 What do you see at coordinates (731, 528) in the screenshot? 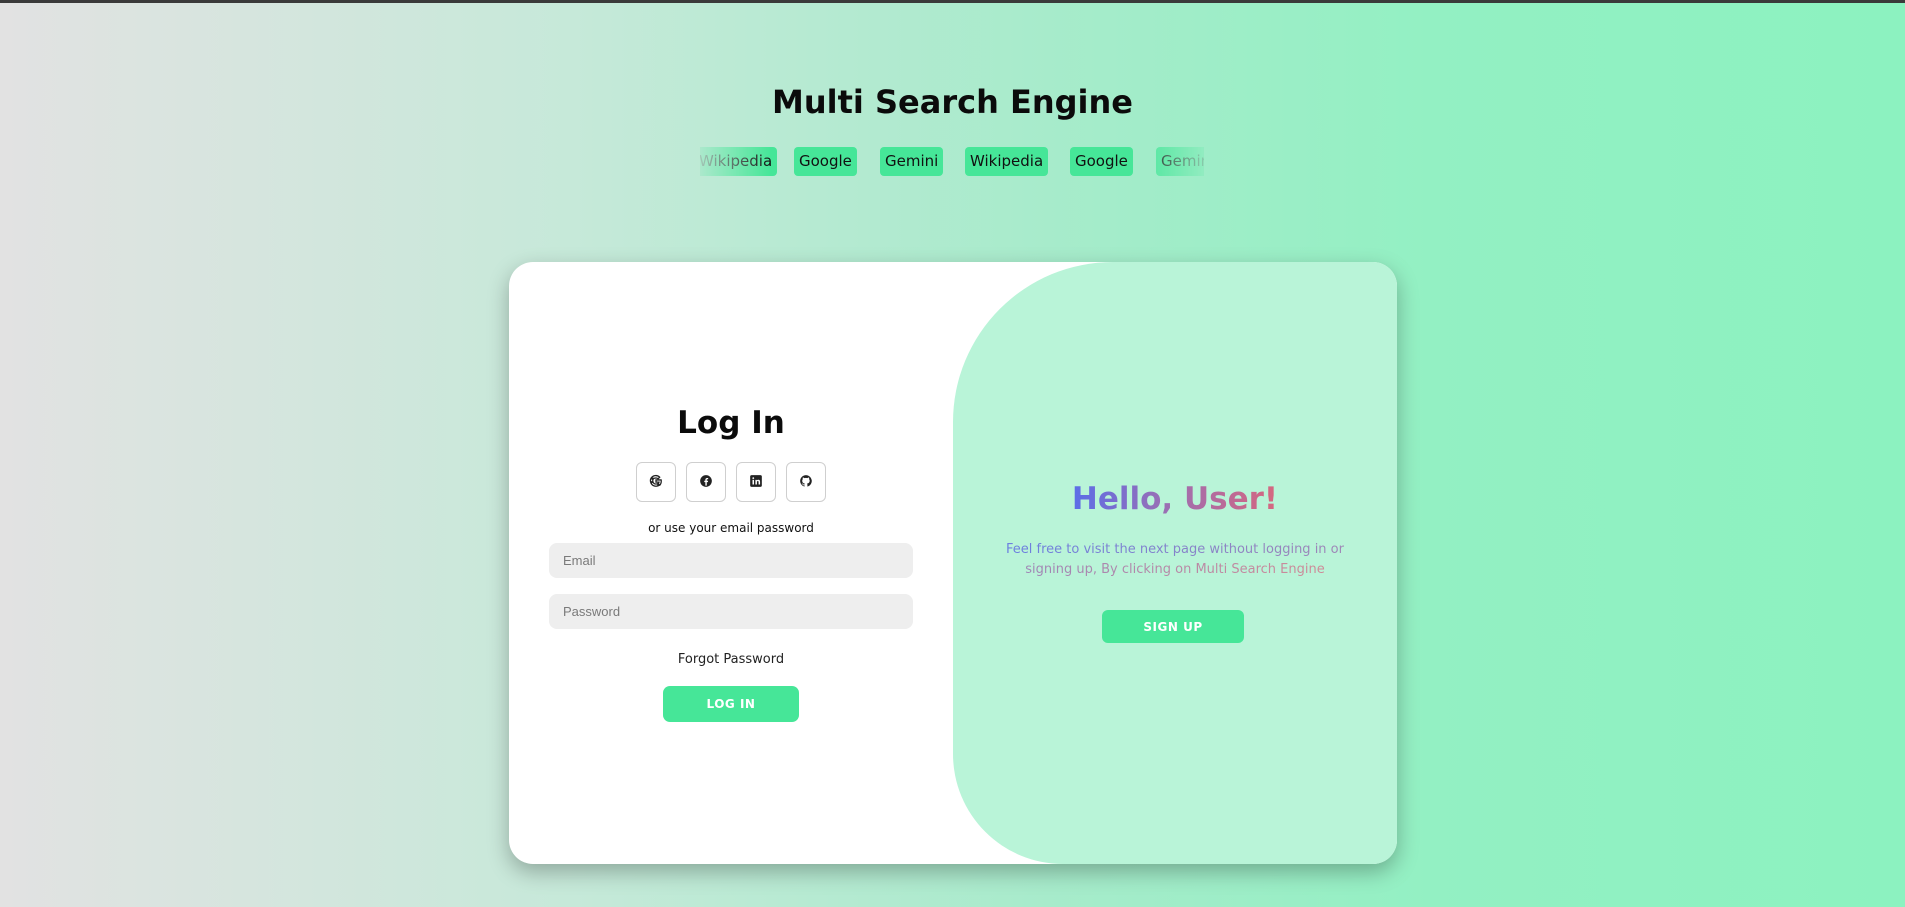
I see `alt-login-text: or use your email password` at bounding box center [731, 528].